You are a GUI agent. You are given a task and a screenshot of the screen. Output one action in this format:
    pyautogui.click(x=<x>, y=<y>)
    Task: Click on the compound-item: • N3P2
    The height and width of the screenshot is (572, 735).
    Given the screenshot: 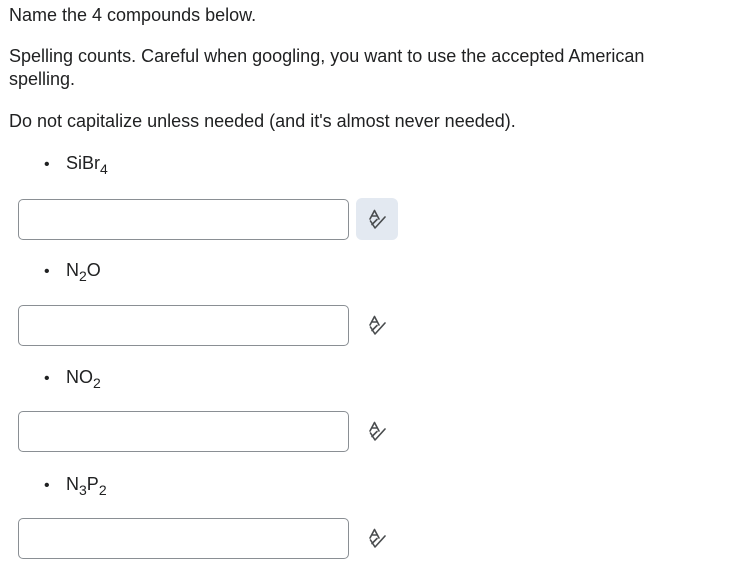 What is the action you would take?
    pyautogui.click(x=75, y=485)
    